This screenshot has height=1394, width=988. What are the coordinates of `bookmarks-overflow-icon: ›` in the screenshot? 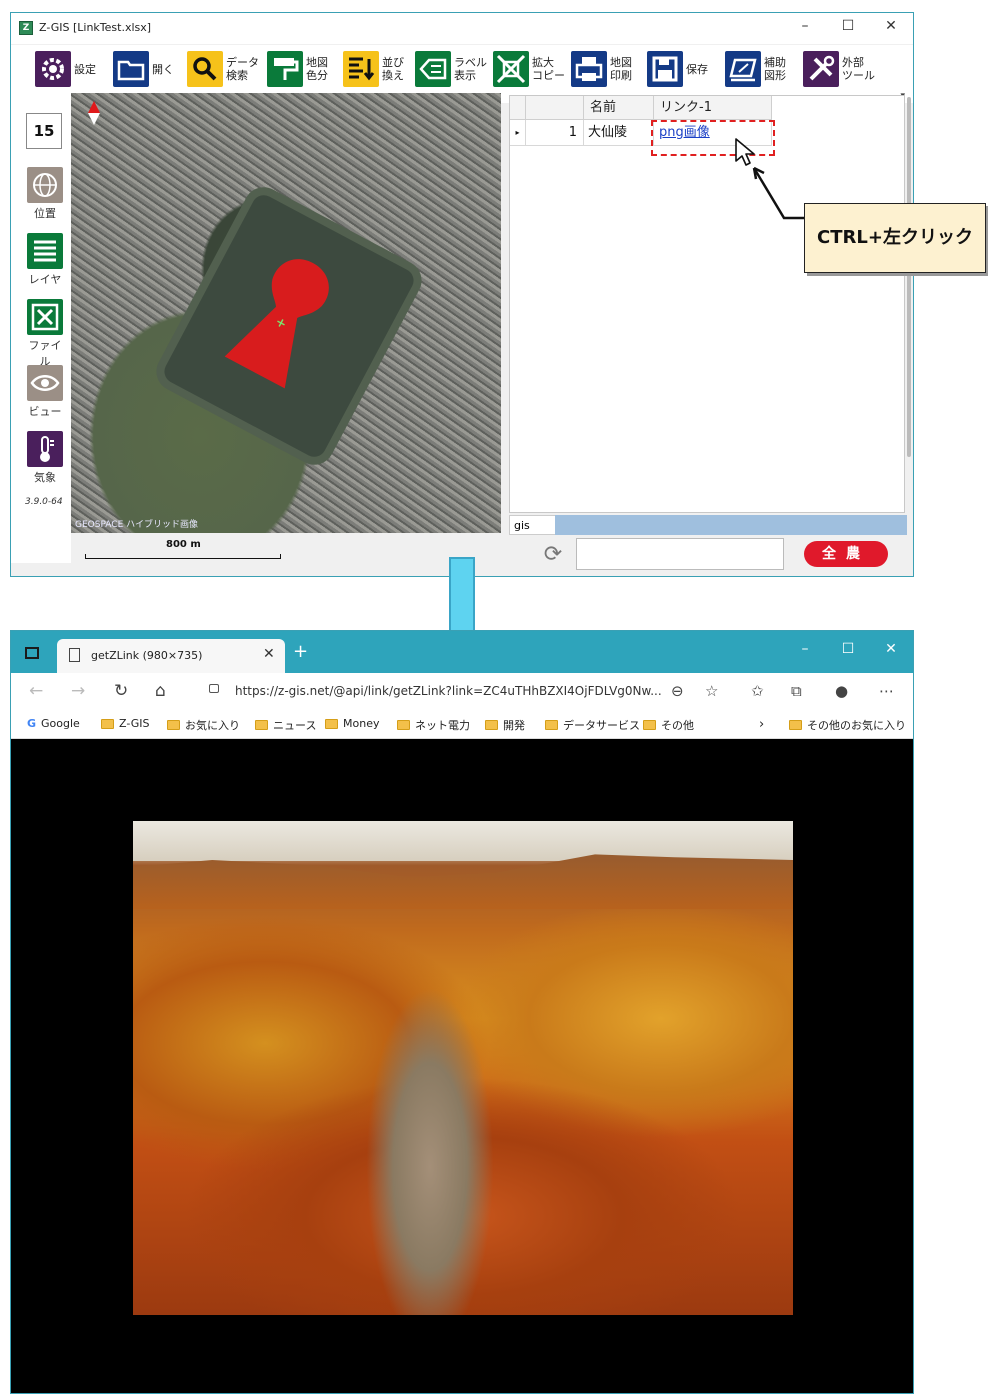 It's located at (761, 724).